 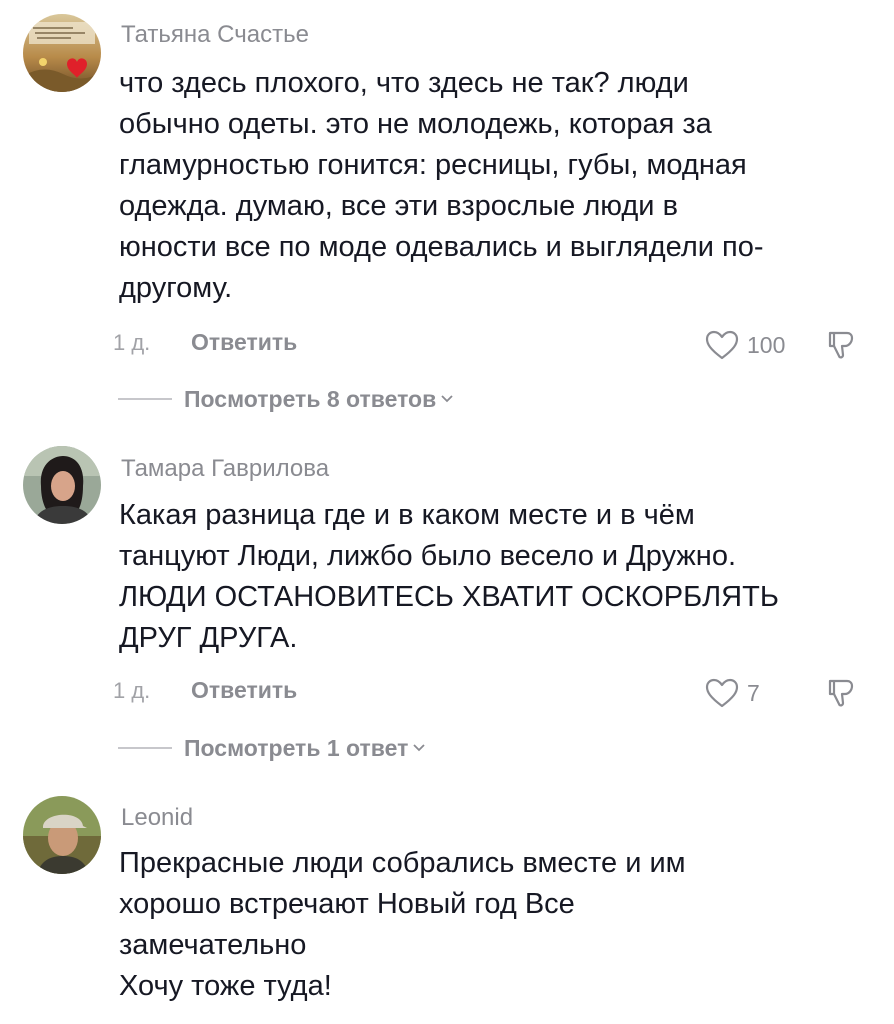 I want to click on man-in-cap-avatar-icon, so click(x=62, y=835).